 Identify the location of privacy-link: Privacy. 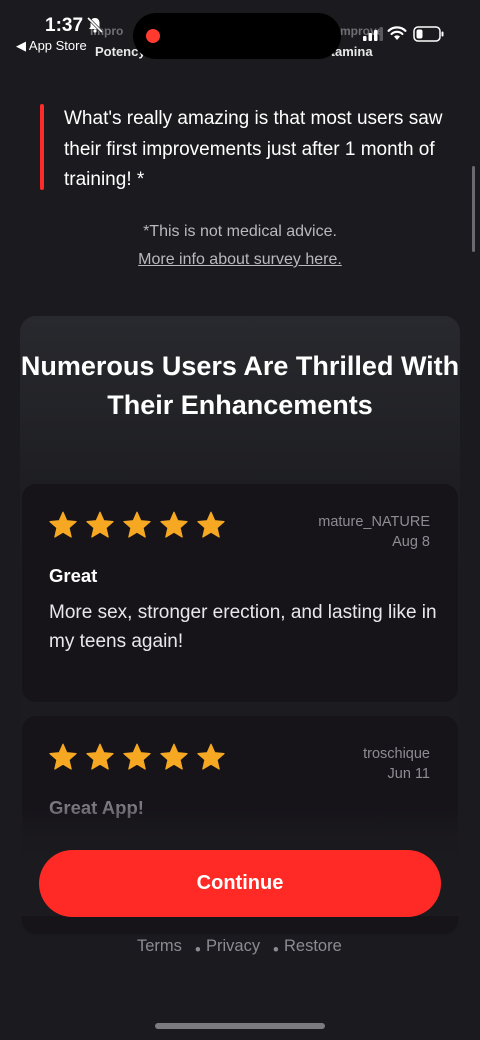
(233, 946).